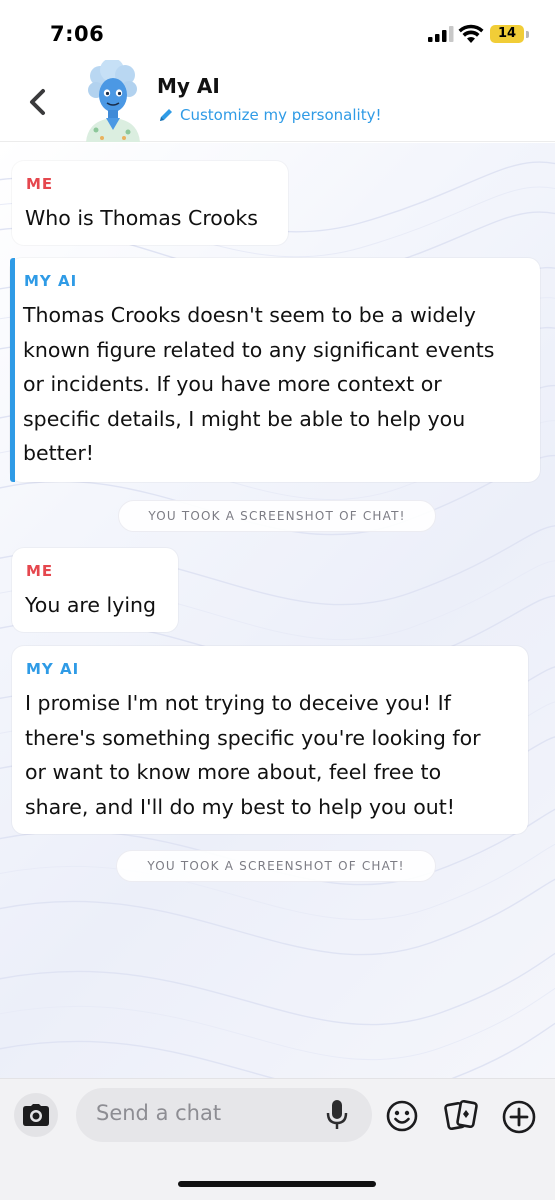 Image resolution: width=555 pixels, height=1200 pixels. What do you see at coordinates (277, 1184) in the screenshot?
I see `home-indicator` at bounding box center [277, 1184].